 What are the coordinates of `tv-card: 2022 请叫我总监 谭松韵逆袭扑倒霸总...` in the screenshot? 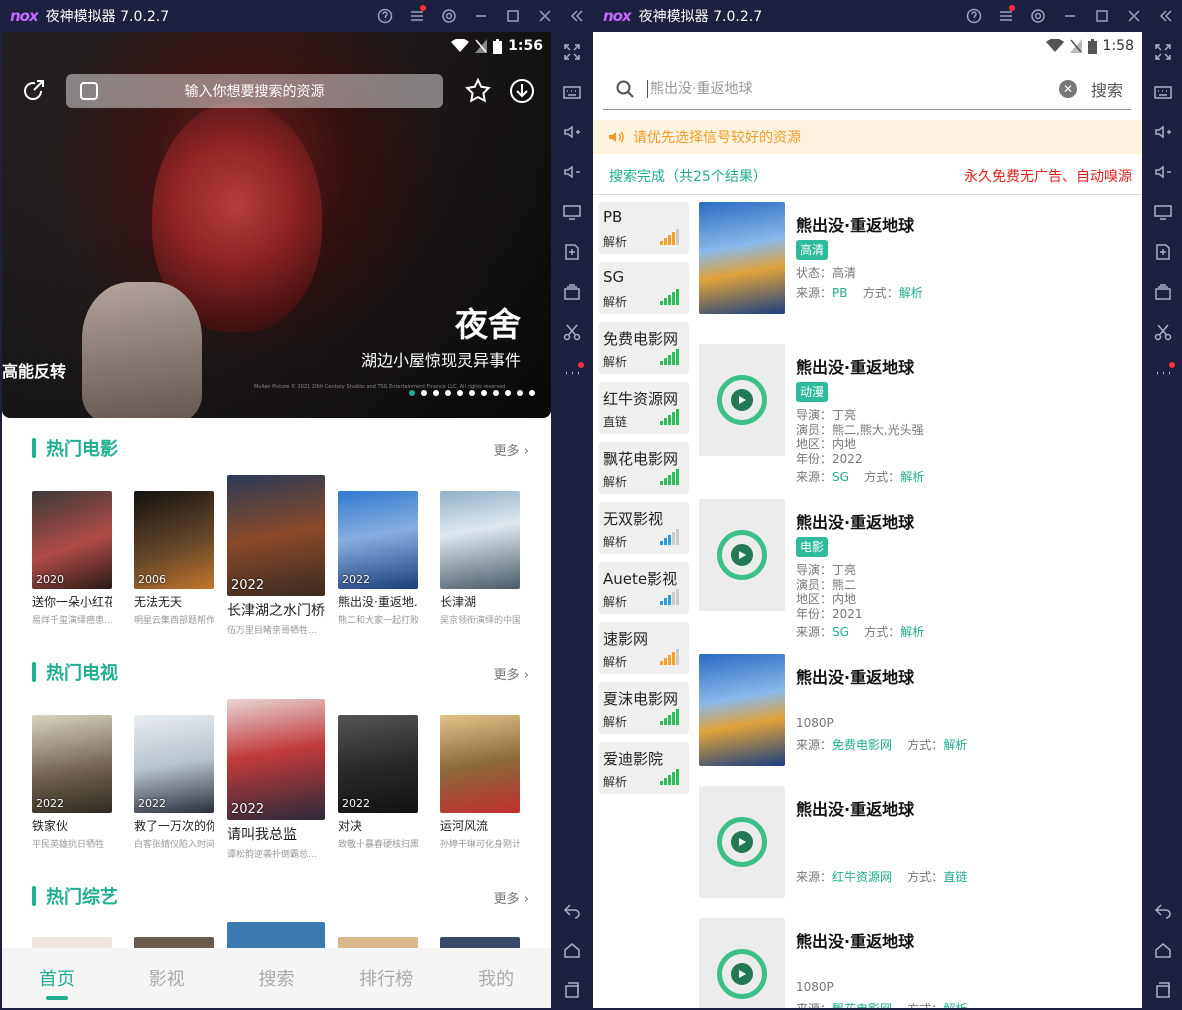 It's located at (276, 779).